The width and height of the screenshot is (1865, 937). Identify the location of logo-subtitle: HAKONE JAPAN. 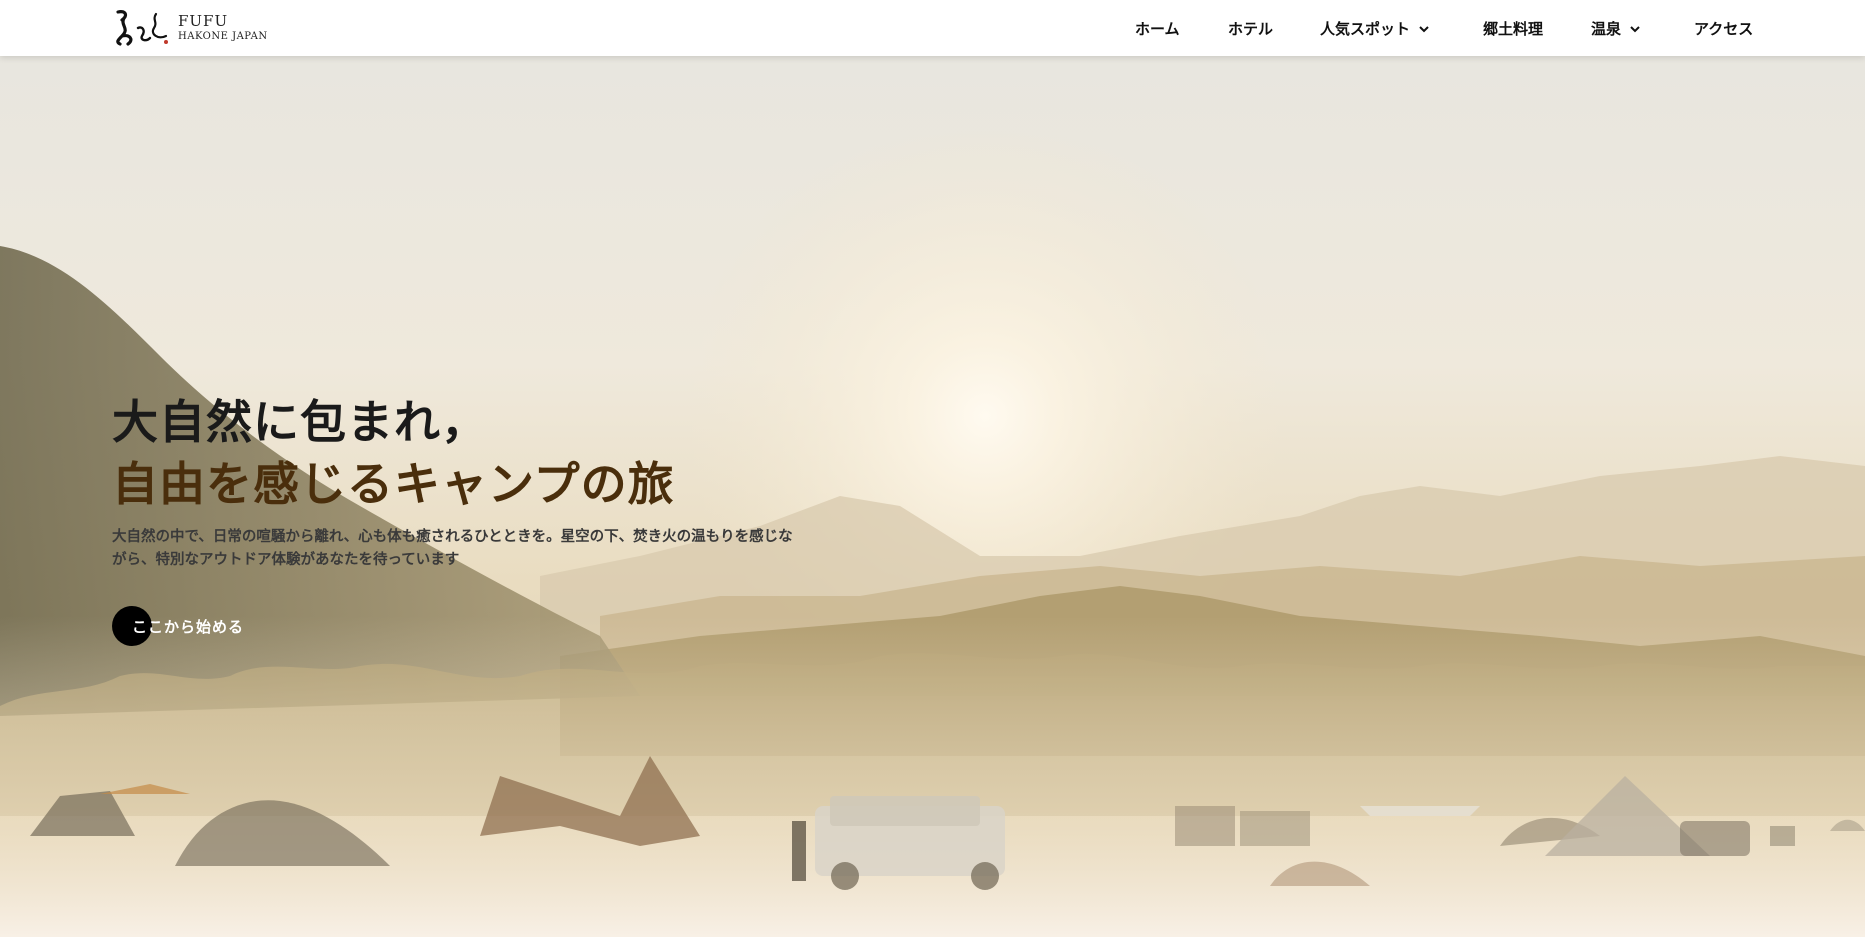
(223, 36).